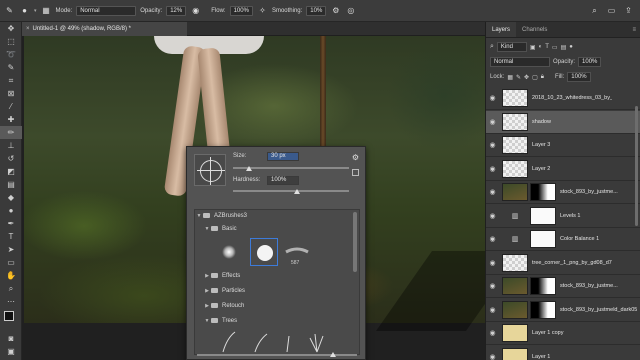  I want to click on eraser-tool-icon: ◩, so click(11, 171).